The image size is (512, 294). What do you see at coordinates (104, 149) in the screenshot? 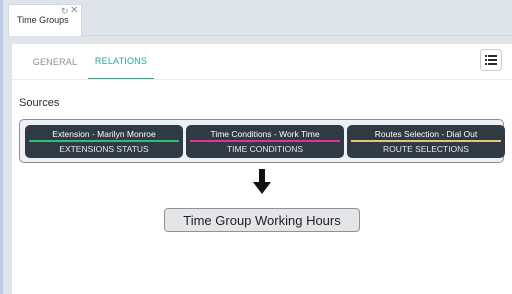
I see `card-subtitle: EXTENSIONS STATUS` at bounding box center [104, 149].